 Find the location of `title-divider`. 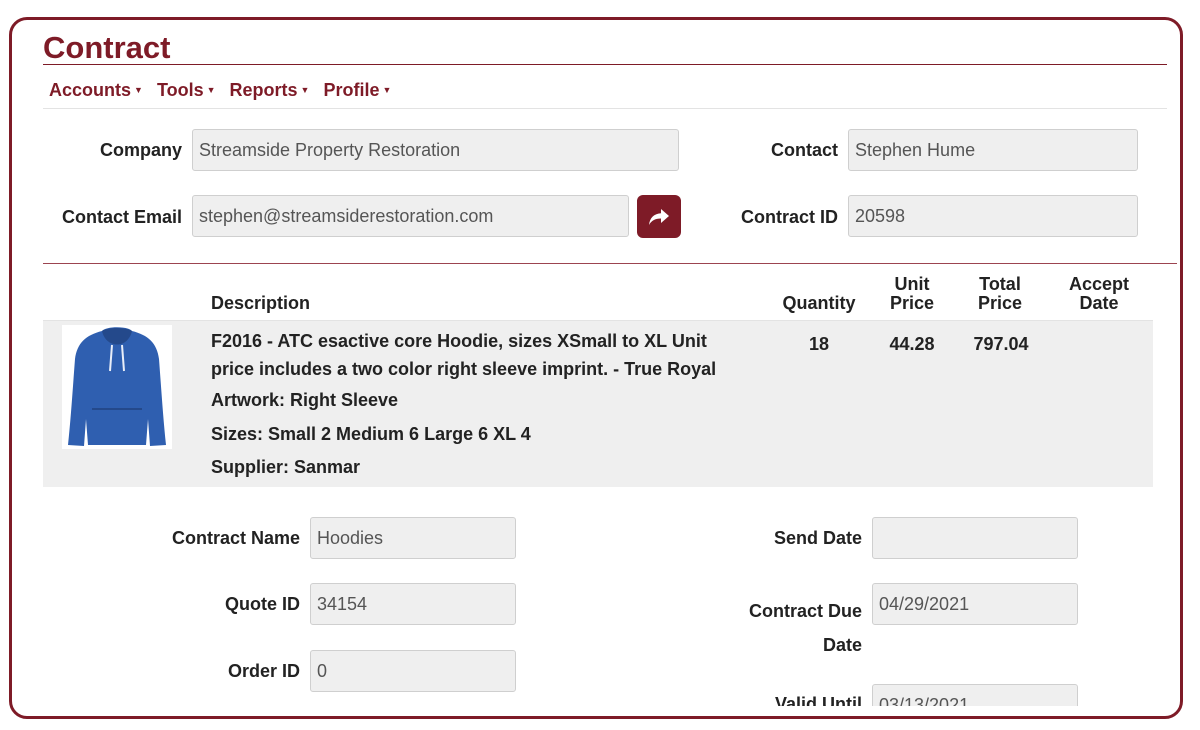

title-divider is located at coordinates (605, 64).